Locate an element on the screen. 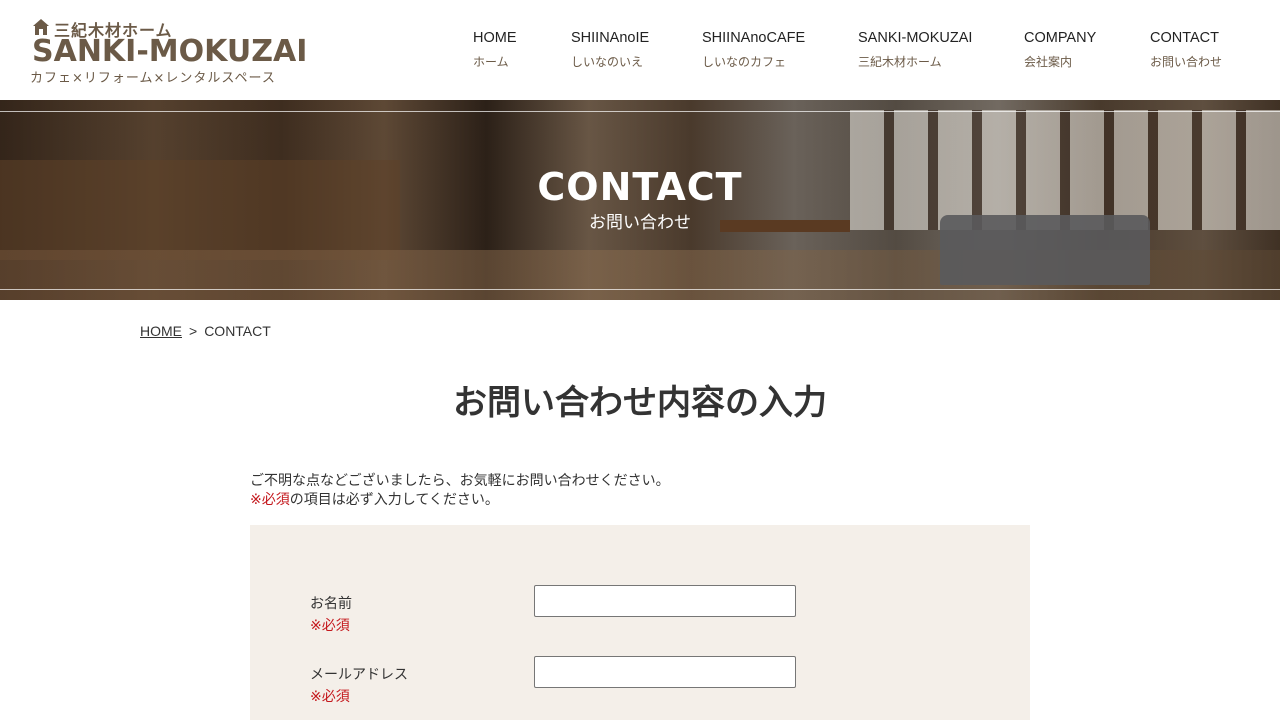 This screenshot has width=1280, height=720. breadcrumb: HOME > CONTACT is located at coordinates (205, 331).